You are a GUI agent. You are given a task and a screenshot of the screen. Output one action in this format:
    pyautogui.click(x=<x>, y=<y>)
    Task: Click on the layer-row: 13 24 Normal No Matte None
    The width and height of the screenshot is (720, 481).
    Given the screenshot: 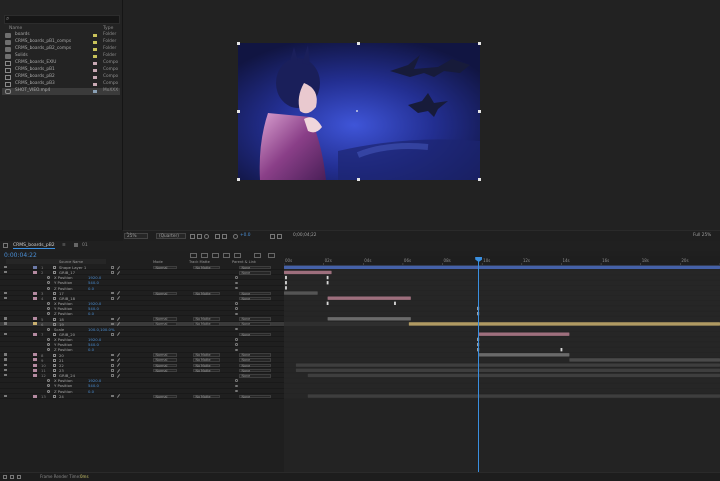 What is the action you would take?
    pyautogui.click(x=142, y=396)
    